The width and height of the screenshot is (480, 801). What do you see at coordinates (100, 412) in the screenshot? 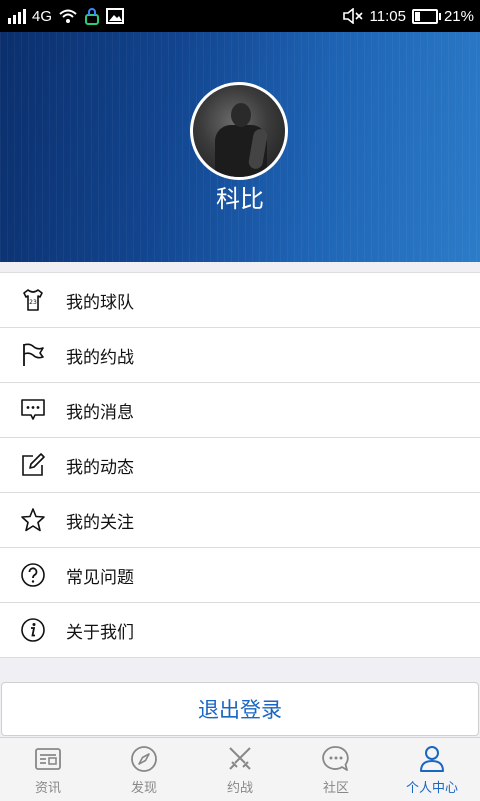
I see `menu-item-label: 我的消息` at bounding box center [100, 412].